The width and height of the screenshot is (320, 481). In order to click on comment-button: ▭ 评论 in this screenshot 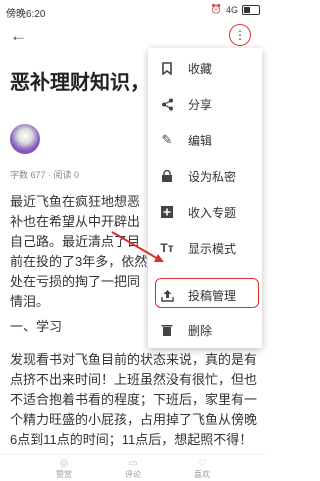, I will do `click(133, 469)`.